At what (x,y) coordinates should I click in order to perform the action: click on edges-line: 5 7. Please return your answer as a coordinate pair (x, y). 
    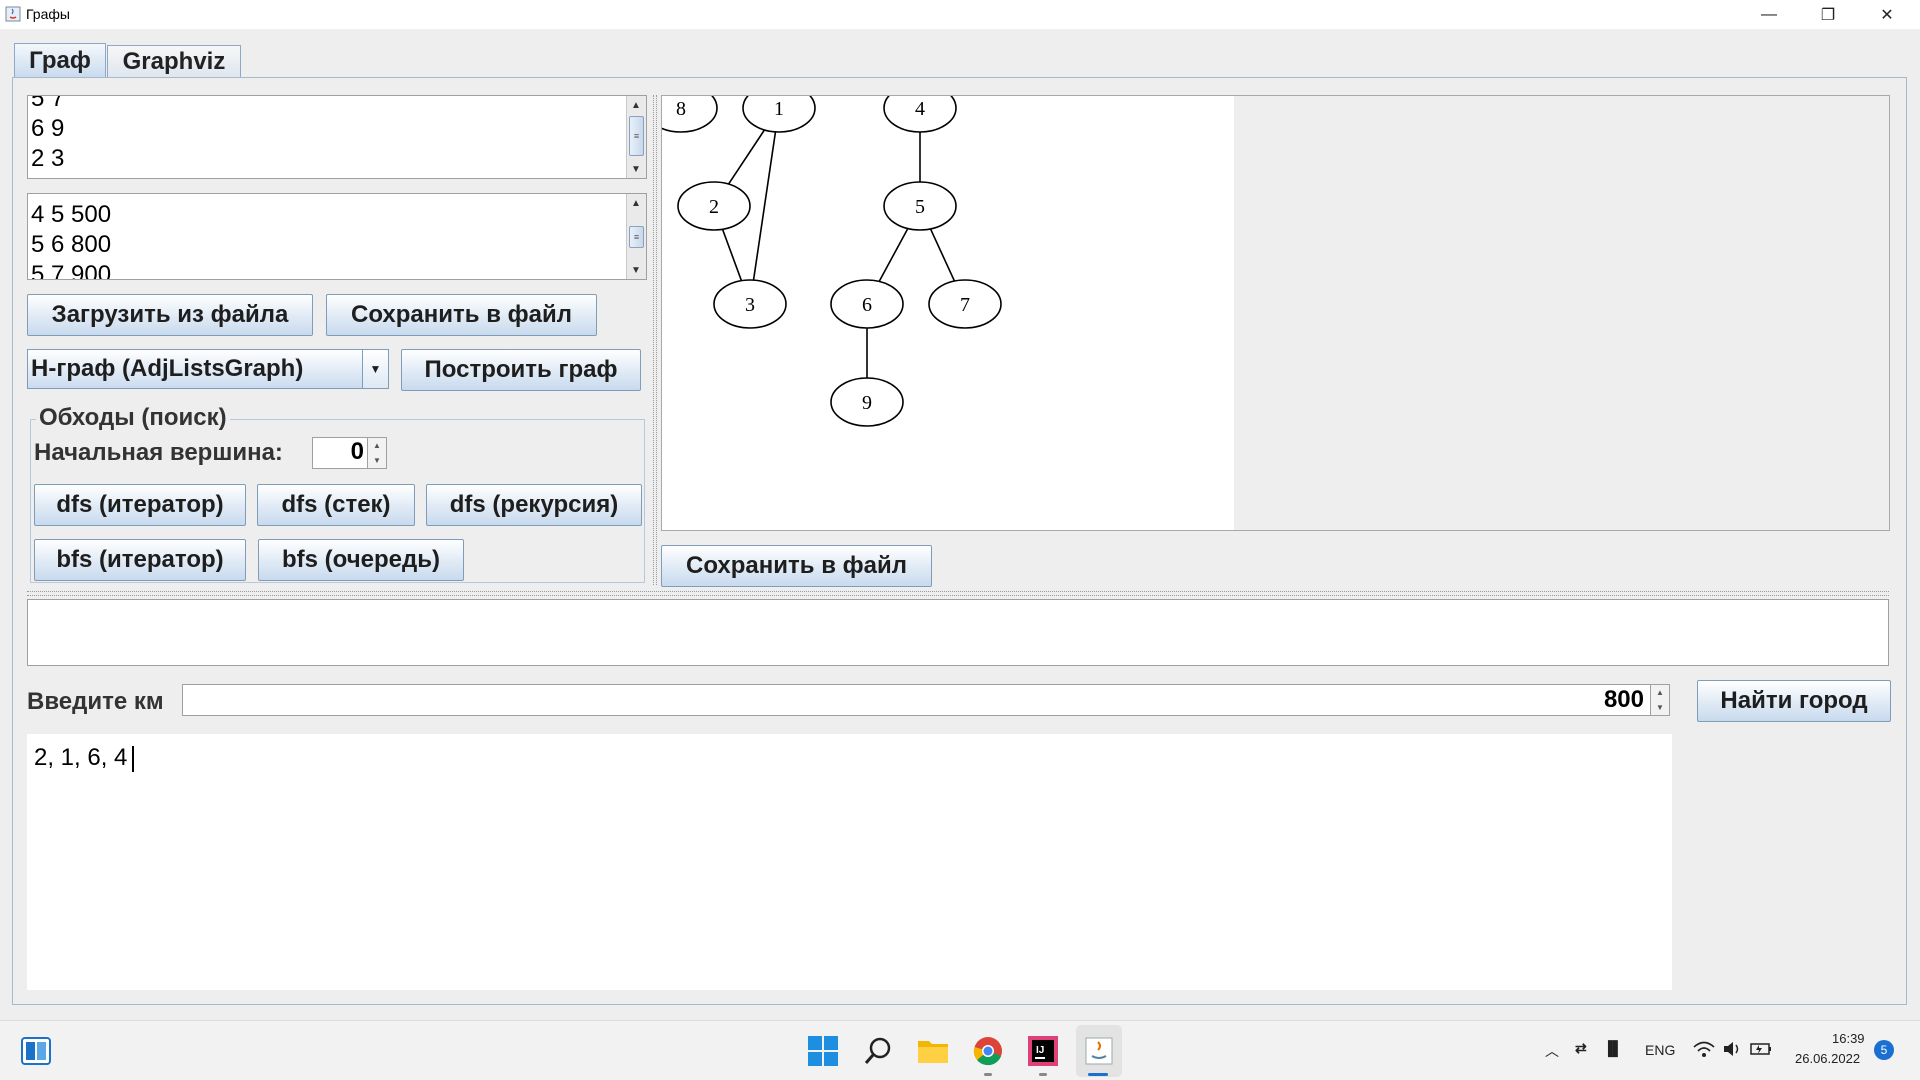
    Looking at the image, I should click on (48, 103).